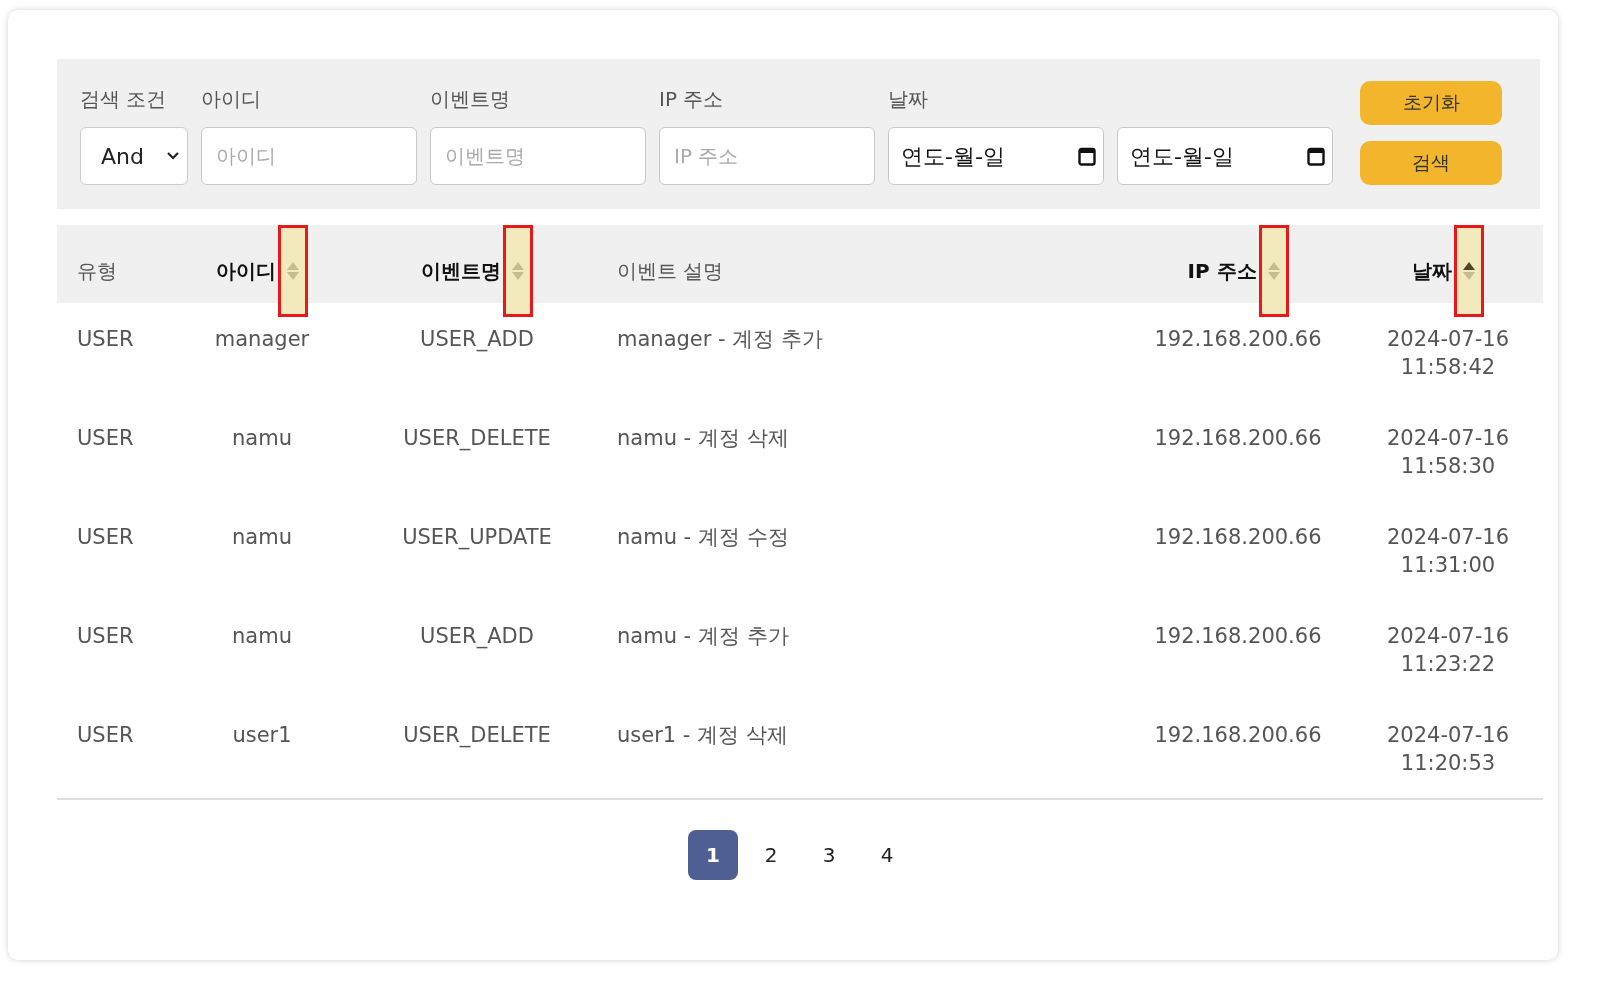  What do you see at coordinates (1447, 452) in the screenshot?
I see `table-cell-text: 2024-07-16 11:58:30` at bounding box center [1447, 452].